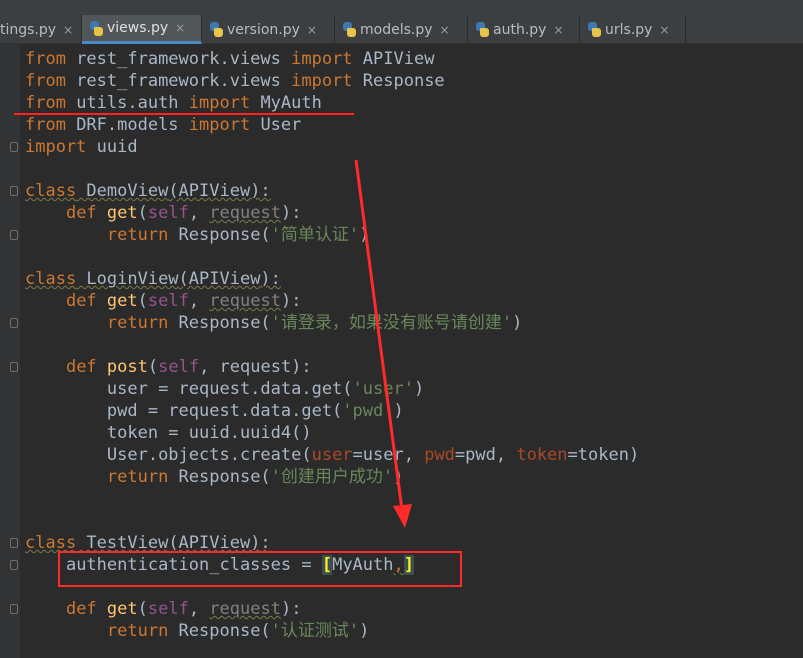 The width and height of the screenshot is (803, 658). What do you see at coordinates (402, 516) in the screenshot?
I see `arrow-head` at bounding box center [402, 516].